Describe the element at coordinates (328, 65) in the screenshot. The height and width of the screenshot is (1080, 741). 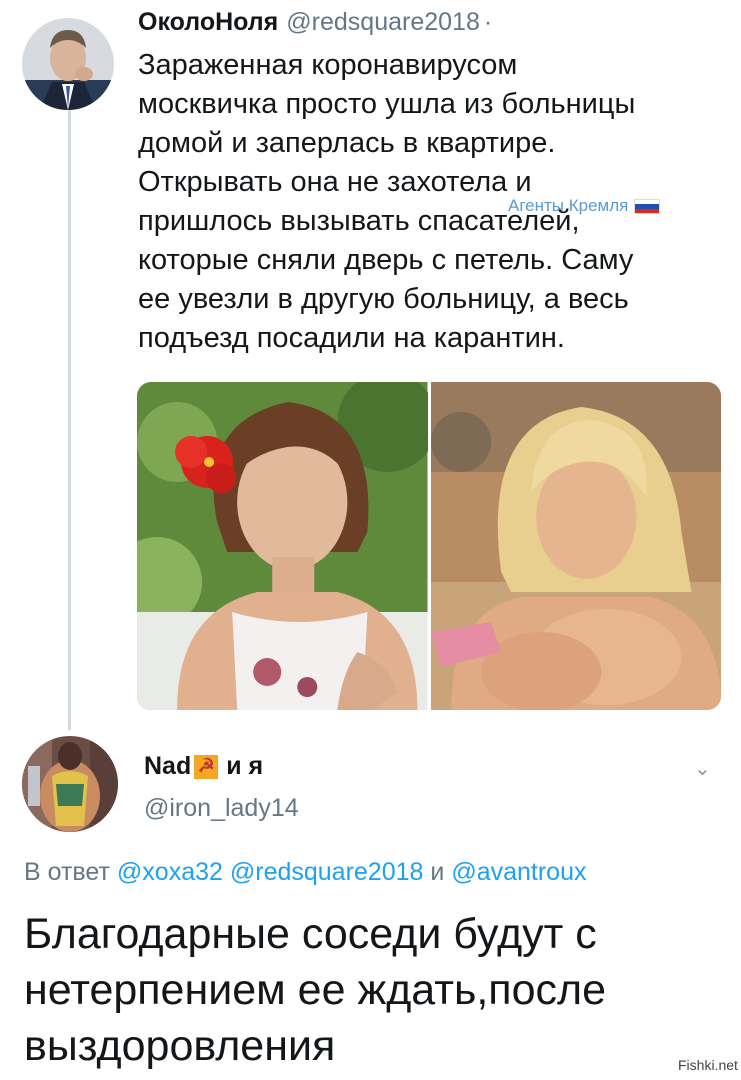
I see `tweet-line: Зараженная коронавирусом` at that location.